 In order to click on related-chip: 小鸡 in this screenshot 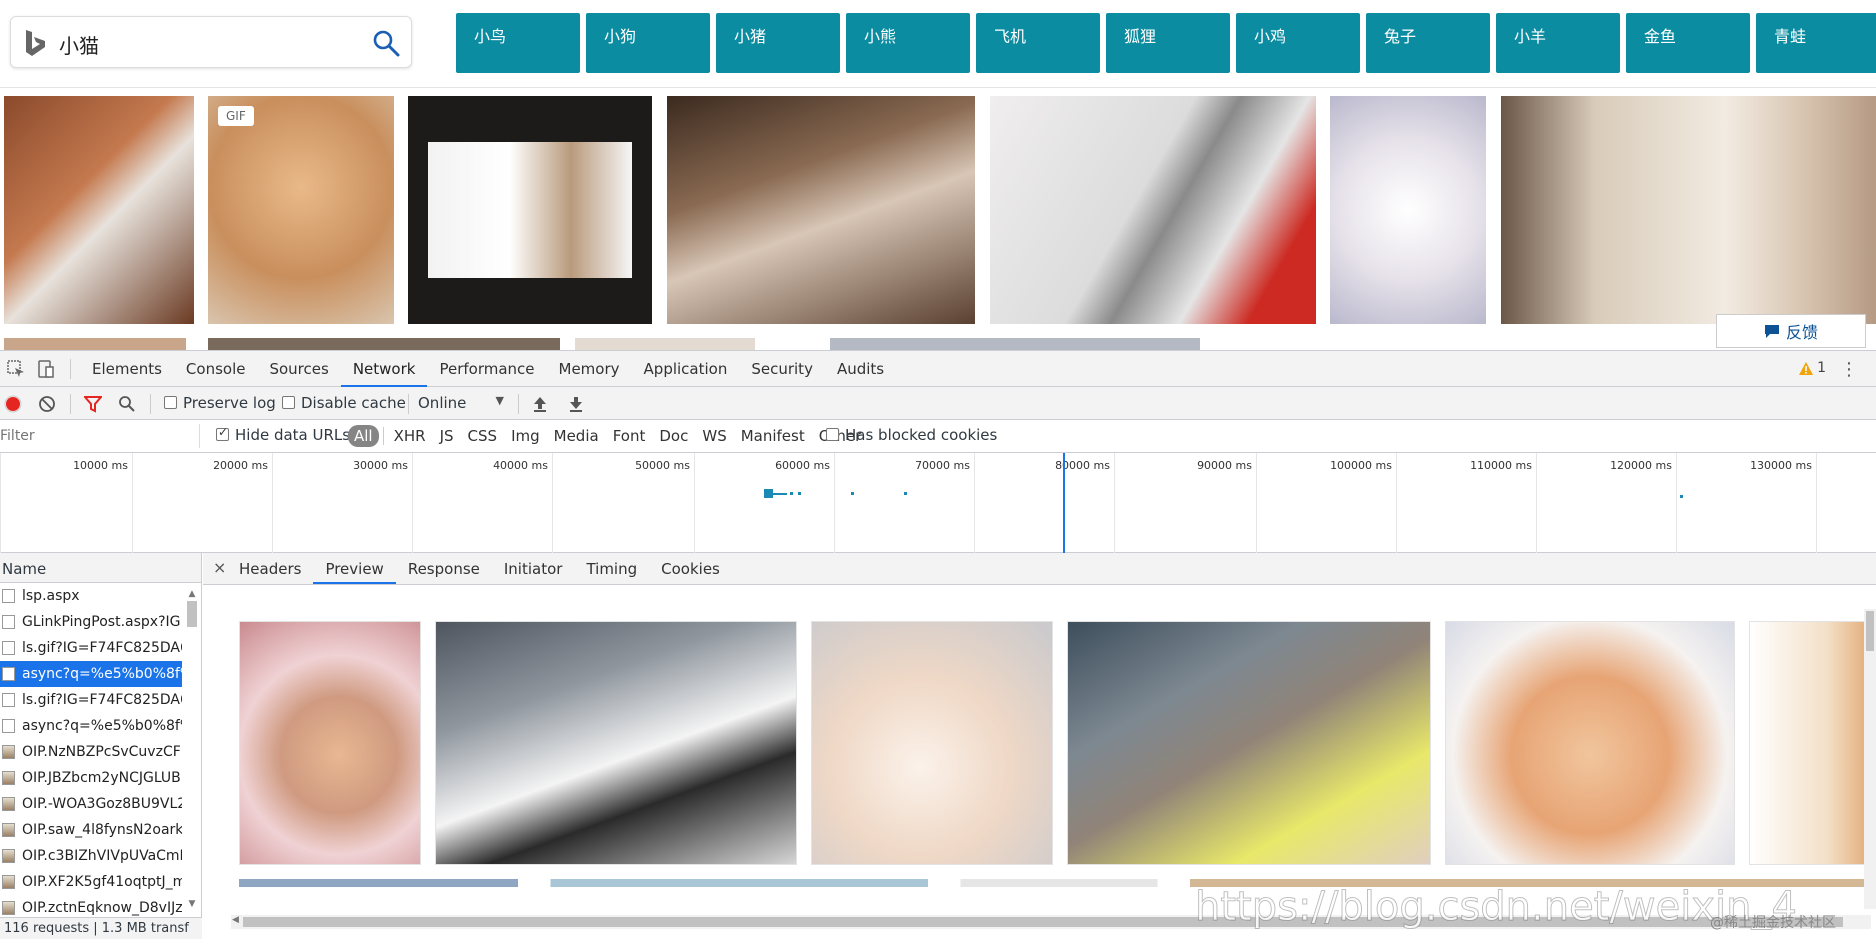, I will do `click(1298, 43)`.